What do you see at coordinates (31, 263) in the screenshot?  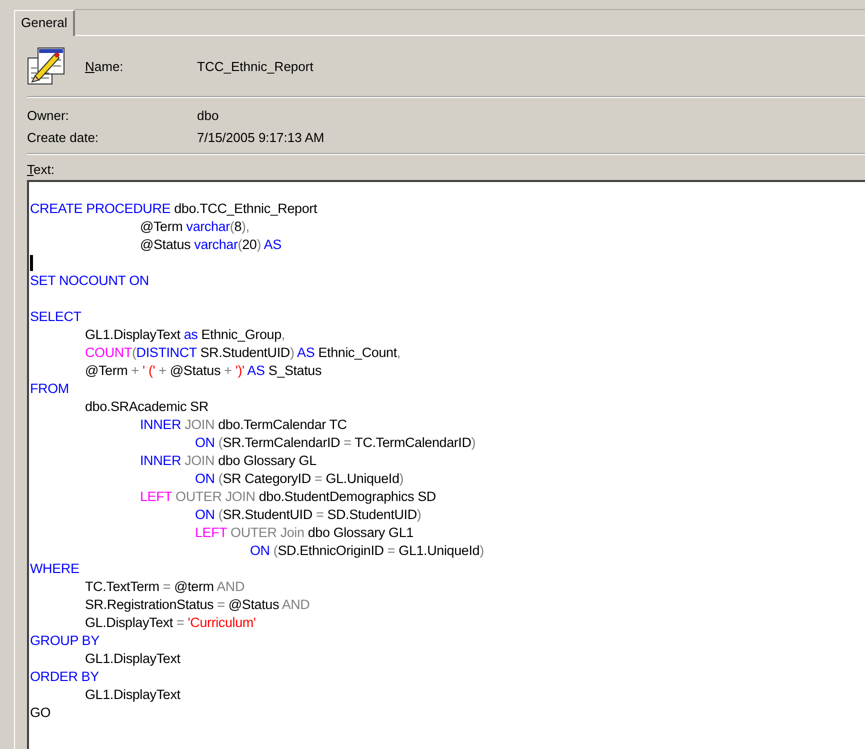 I see `text-cursor` at bounding box center [31, 263].